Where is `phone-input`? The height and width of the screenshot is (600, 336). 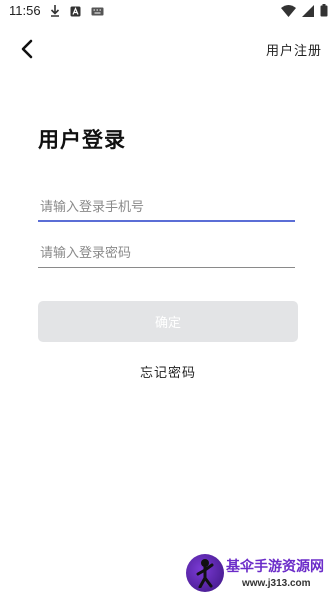
phone-input is located at coordinates (166, 204).